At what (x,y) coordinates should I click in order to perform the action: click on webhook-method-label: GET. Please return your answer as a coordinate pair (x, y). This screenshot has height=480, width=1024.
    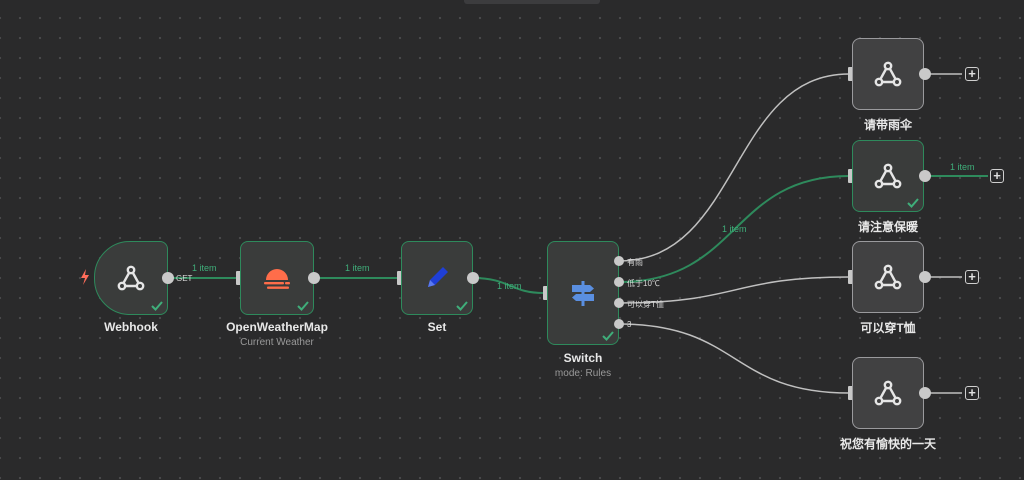
    Looking at the image, I should click on (184, 278).